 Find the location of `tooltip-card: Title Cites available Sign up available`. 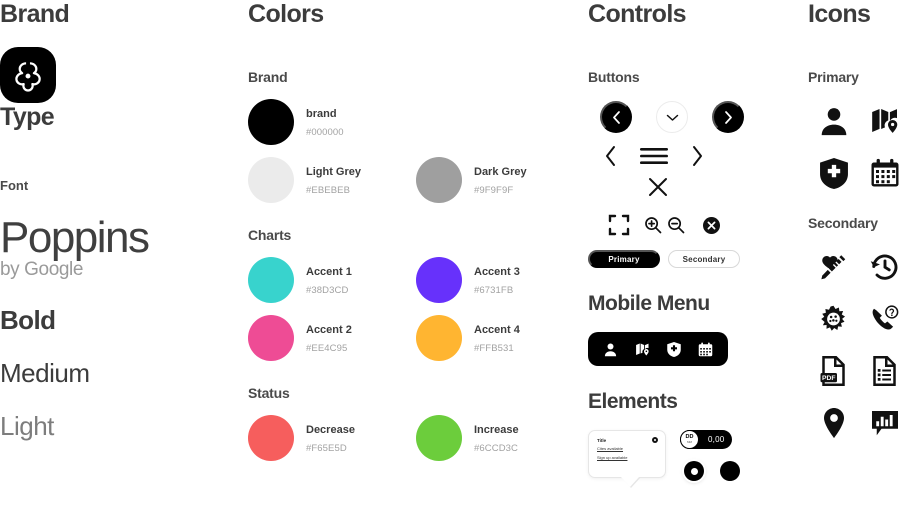

tooltip-card: Title Cites available Sign up available is located at coordinates (627, 459).